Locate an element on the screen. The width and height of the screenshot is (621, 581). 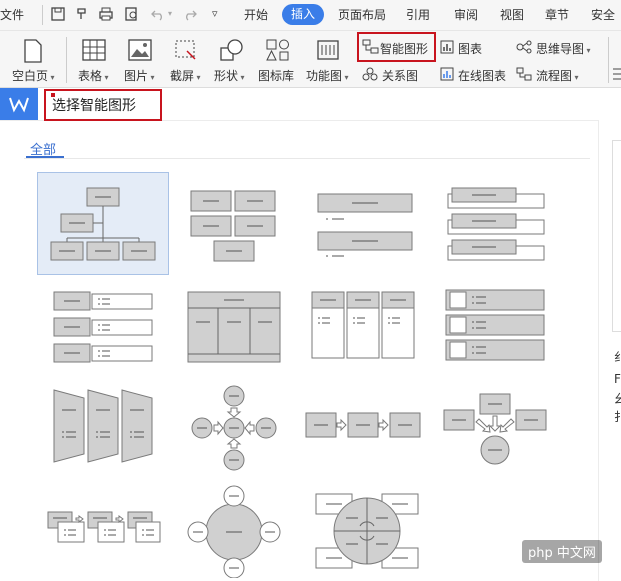
category-divider is located at coordinates (307, 158).